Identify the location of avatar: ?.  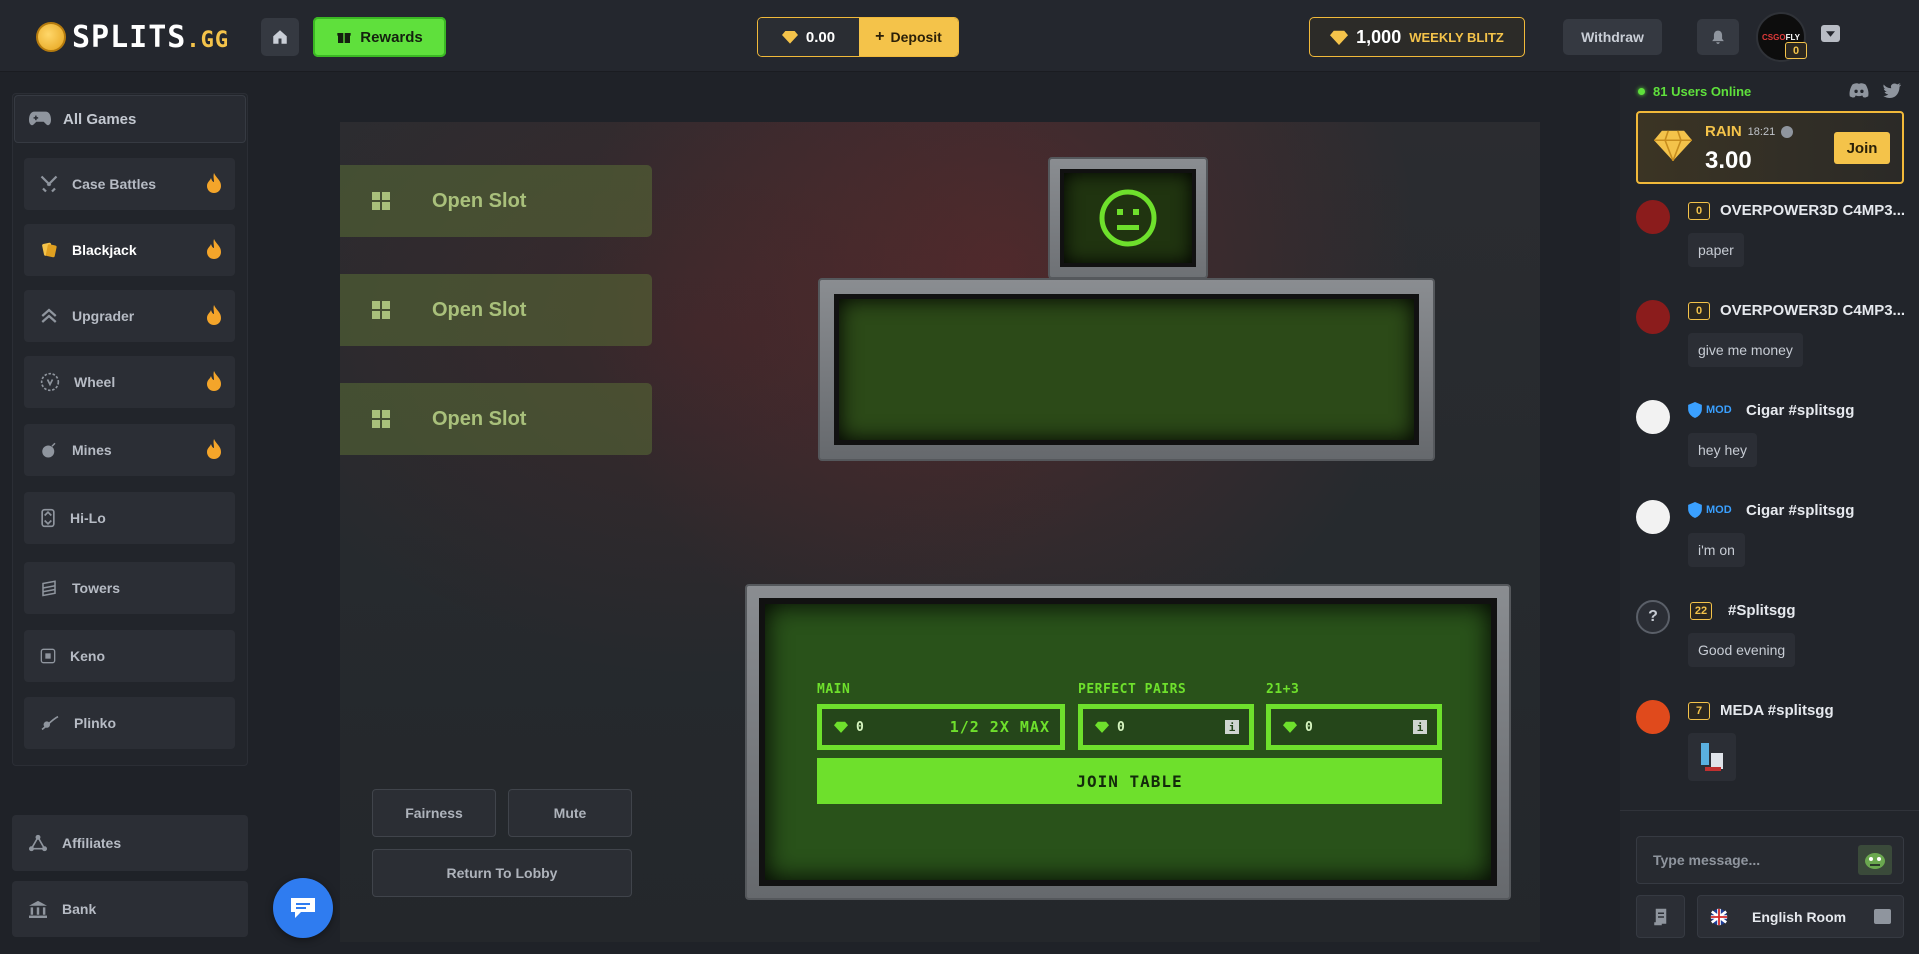
(1653, 617).